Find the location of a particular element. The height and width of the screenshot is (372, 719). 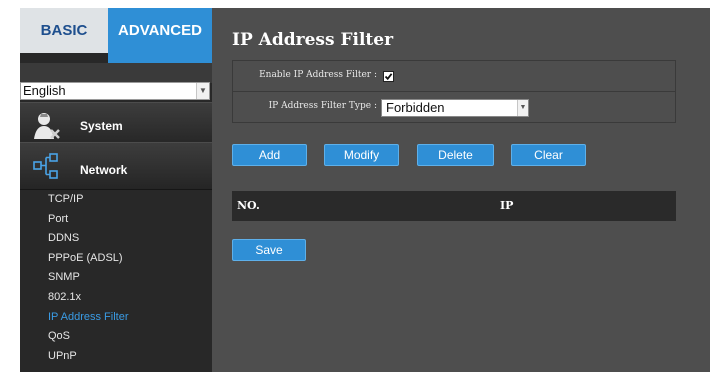

sidebar-item-qos: QoS is located at coordinates (116, 337).